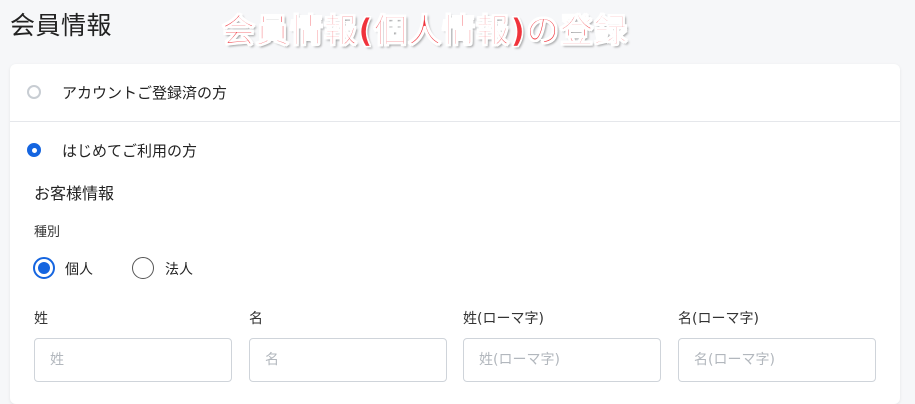  Describe the element at coordinates (74, 193) in the screenshot. I see `customer-info-heading: お客様情報` at that location.